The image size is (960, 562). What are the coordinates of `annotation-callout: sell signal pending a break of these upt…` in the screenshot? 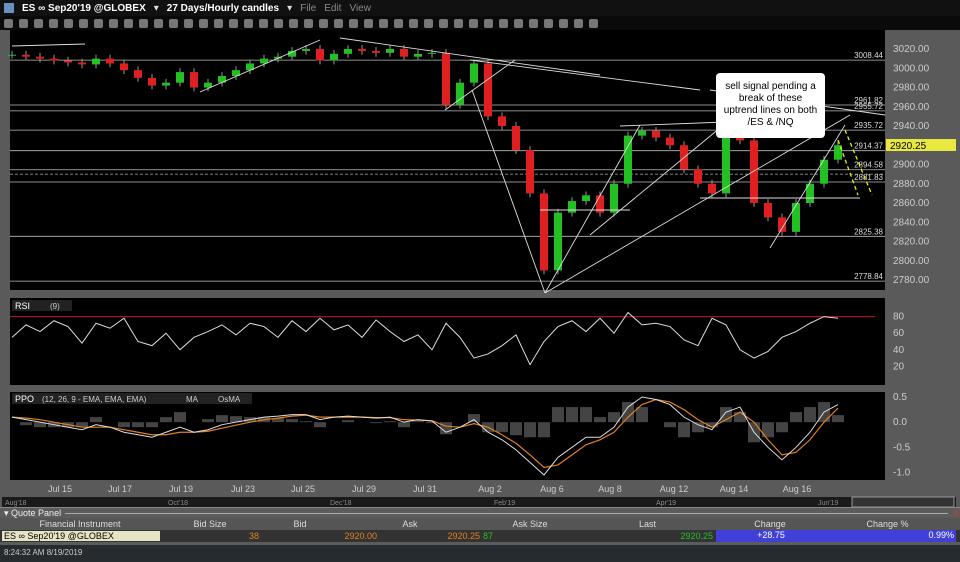 It's located at (770, 105).